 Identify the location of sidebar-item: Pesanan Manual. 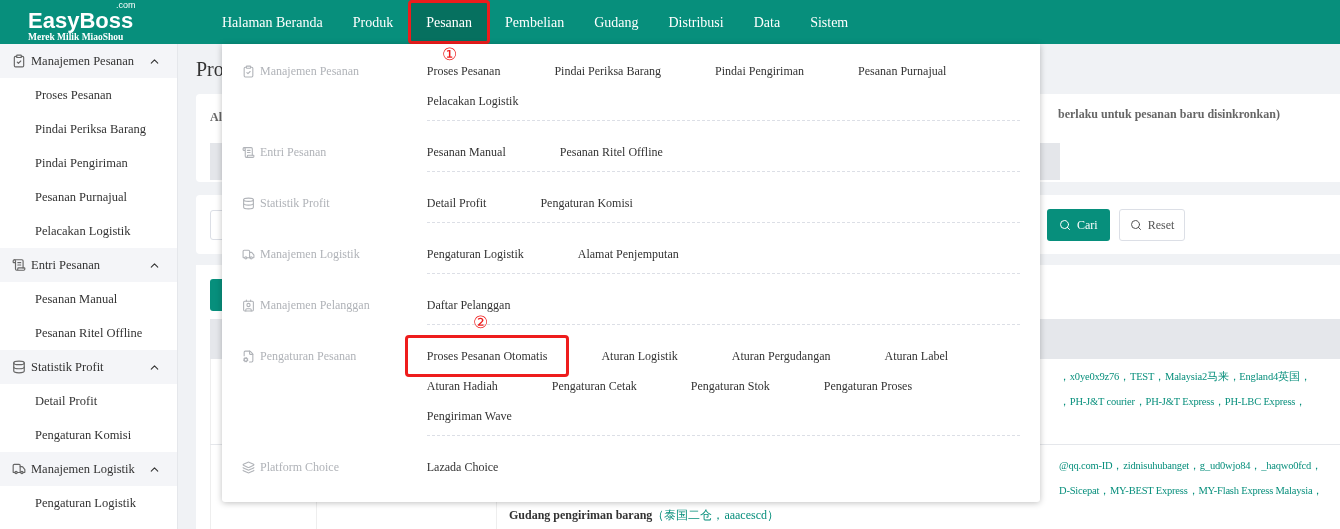
(76, 299).